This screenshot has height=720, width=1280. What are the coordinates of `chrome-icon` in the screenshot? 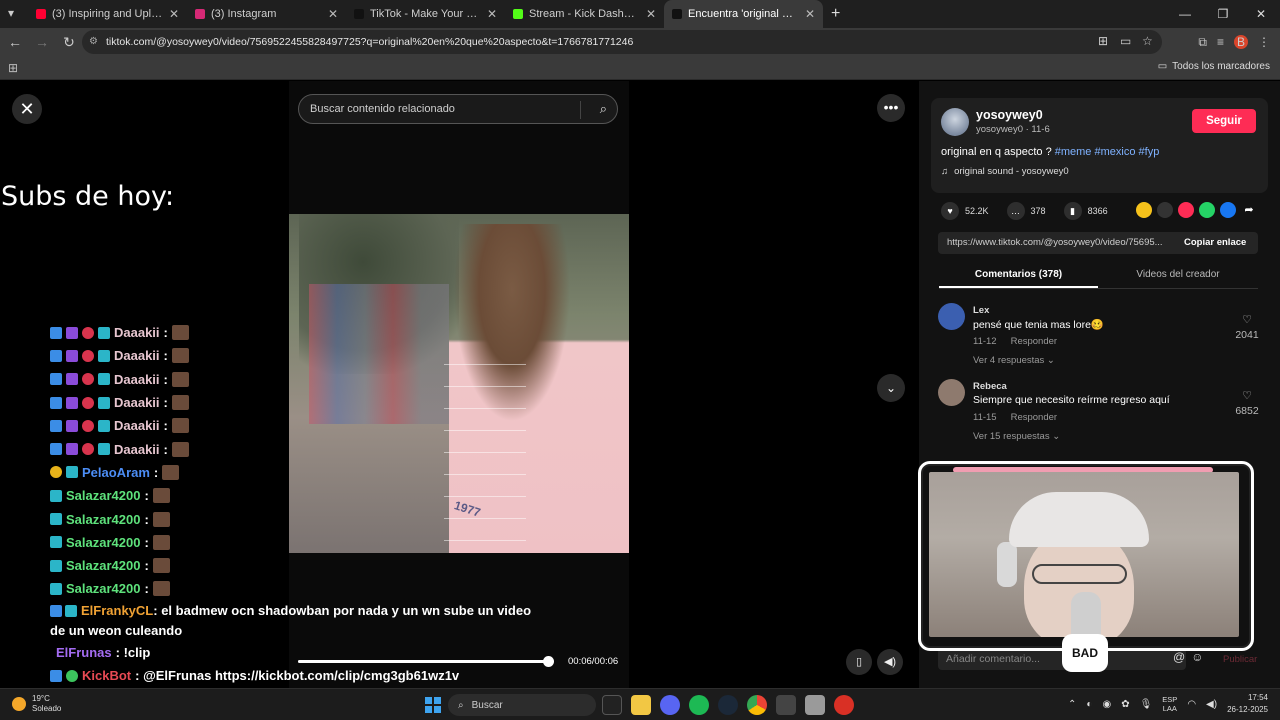 It's located at (757, 705).